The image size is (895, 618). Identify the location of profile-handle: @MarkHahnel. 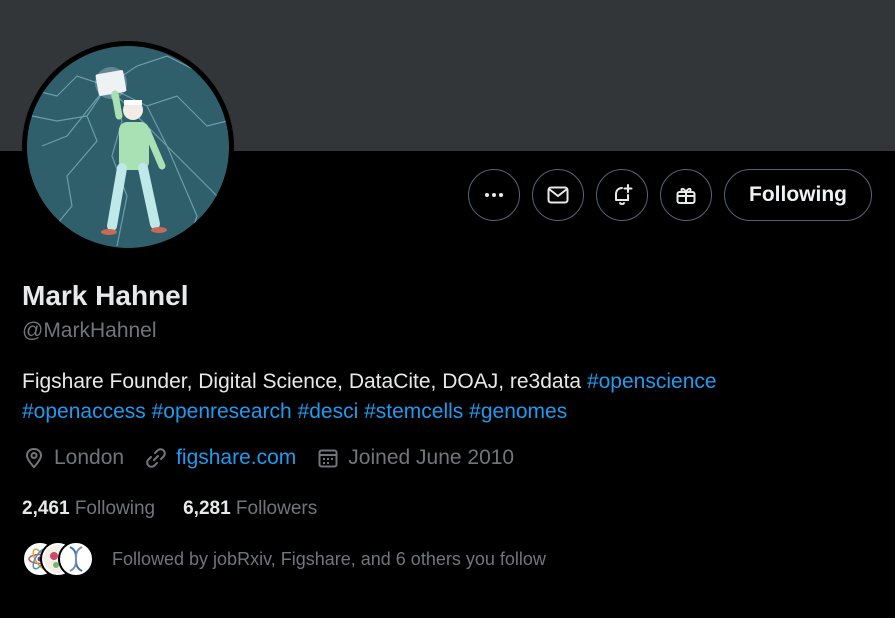
(89, 330).